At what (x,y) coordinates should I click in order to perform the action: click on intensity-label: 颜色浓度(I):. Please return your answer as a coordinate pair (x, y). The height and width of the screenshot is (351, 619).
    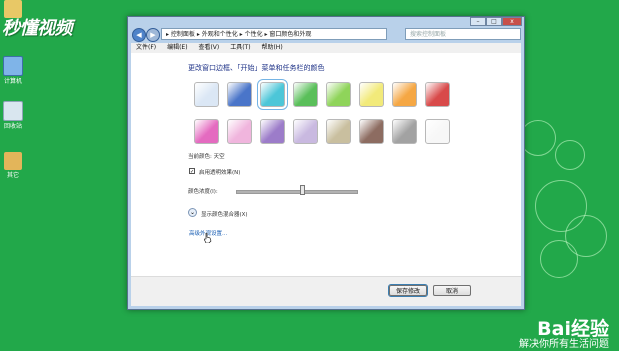
    Looking at the image, I should click on (203, 192).